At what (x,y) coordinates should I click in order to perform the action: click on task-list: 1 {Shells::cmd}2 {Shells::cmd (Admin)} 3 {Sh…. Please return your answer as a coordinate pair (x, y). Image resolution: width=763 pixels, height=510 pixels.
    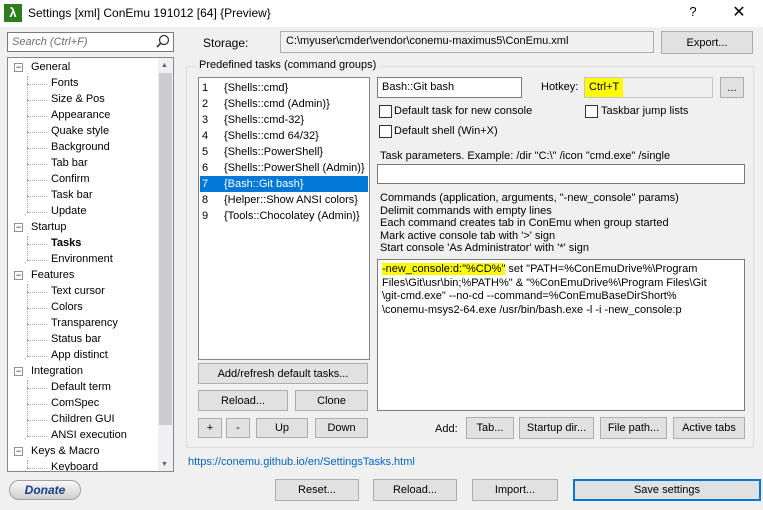
    Looking at the image, I should click on (284, 218).